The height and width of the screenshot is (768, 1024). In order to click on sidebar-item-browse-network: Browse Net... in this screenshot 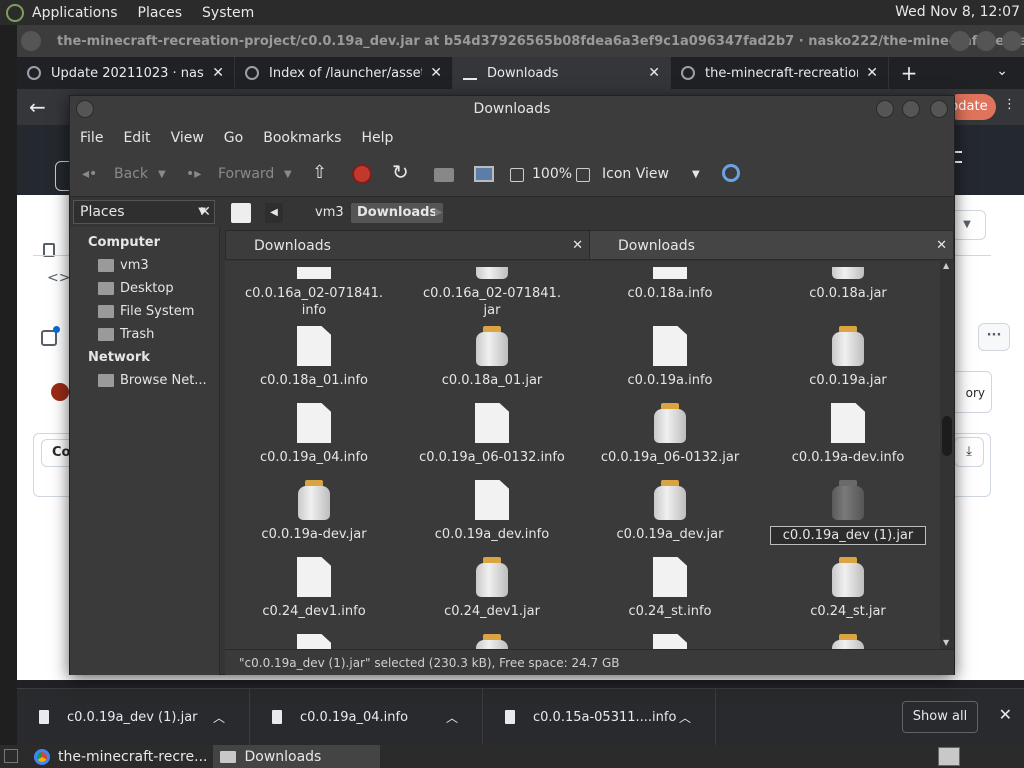, I will do `click(152, 380)`.